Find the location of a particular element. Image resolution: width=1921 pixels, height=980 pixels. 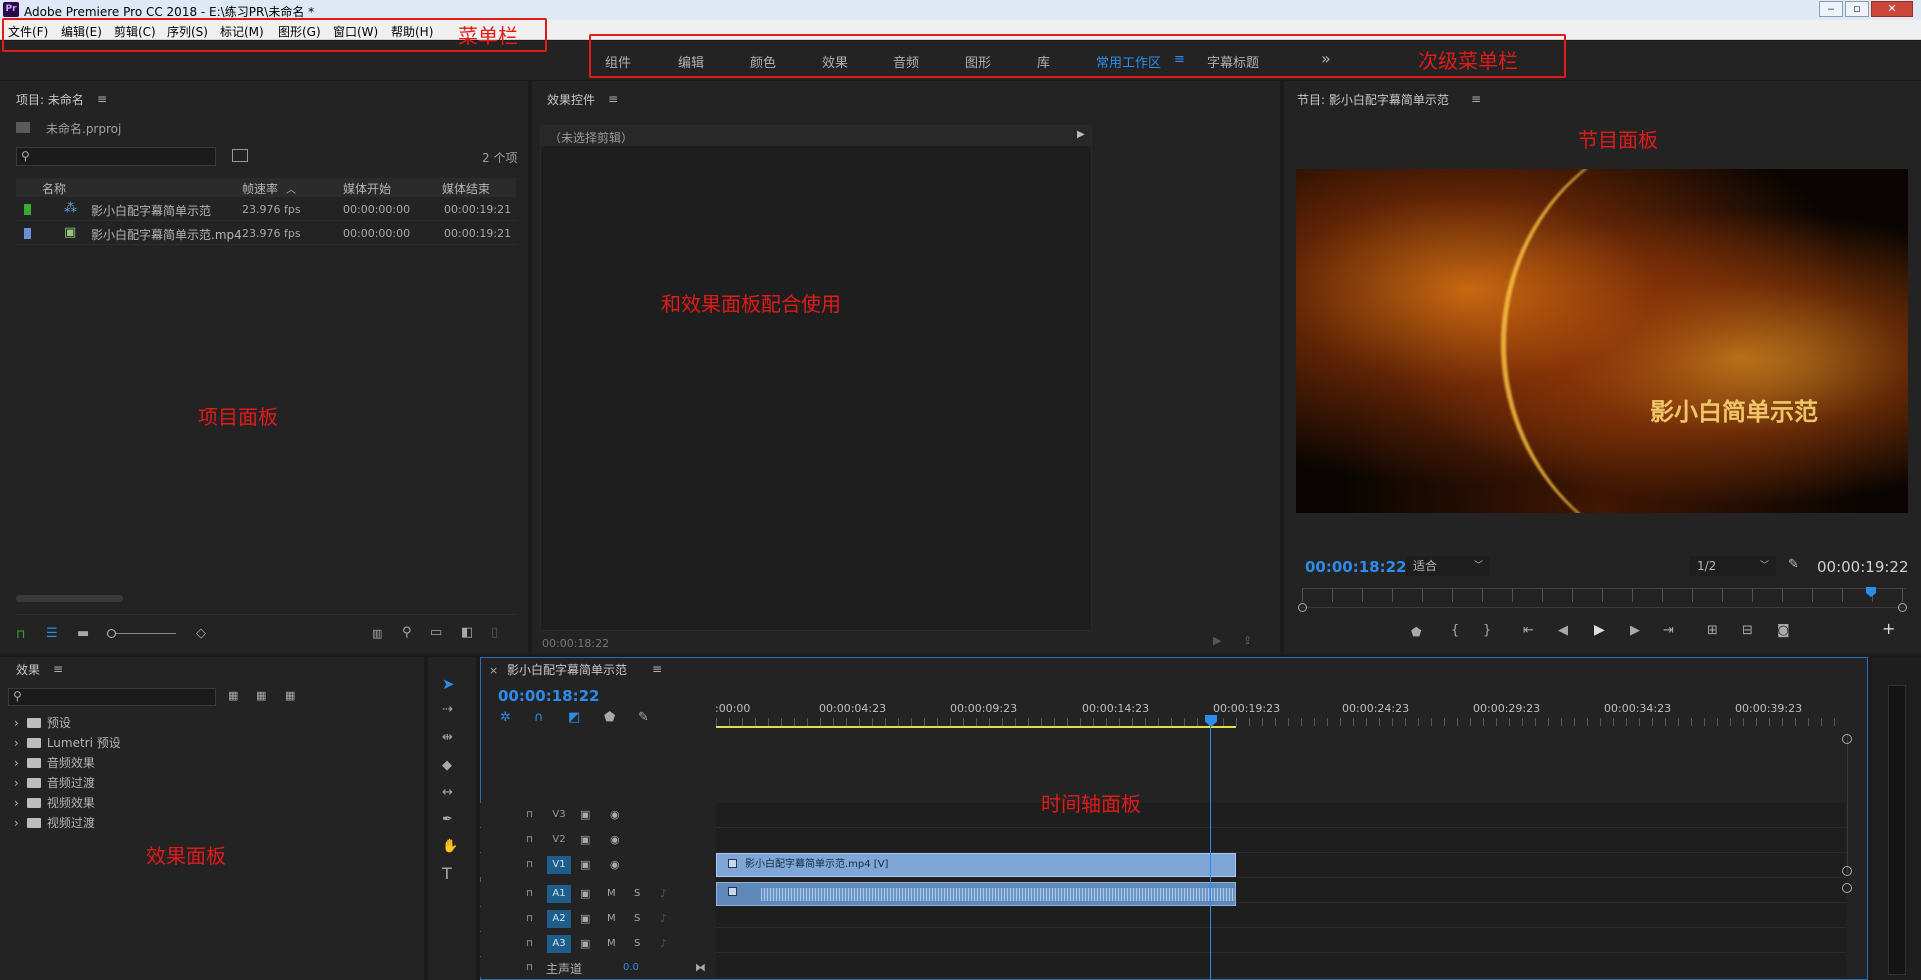

zoom-slider is located at coordinates (144, 633).